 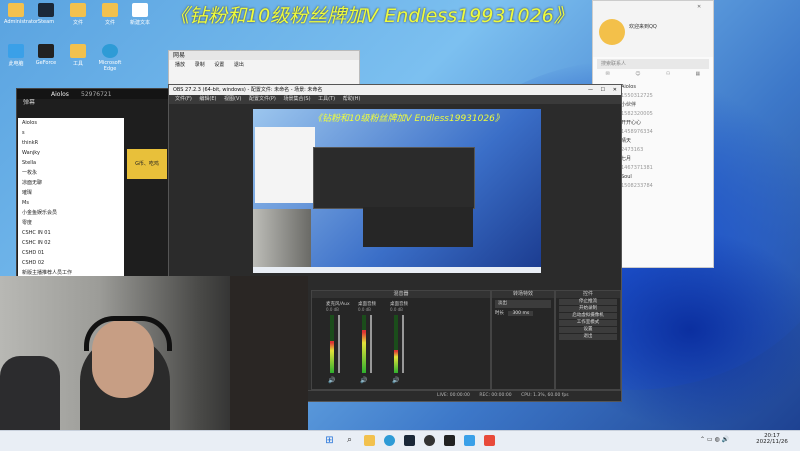 What do you see at coordinates (698, 77) in the screenshot?
I see `apps-icon: ▦` at bounding box center [698, 77].